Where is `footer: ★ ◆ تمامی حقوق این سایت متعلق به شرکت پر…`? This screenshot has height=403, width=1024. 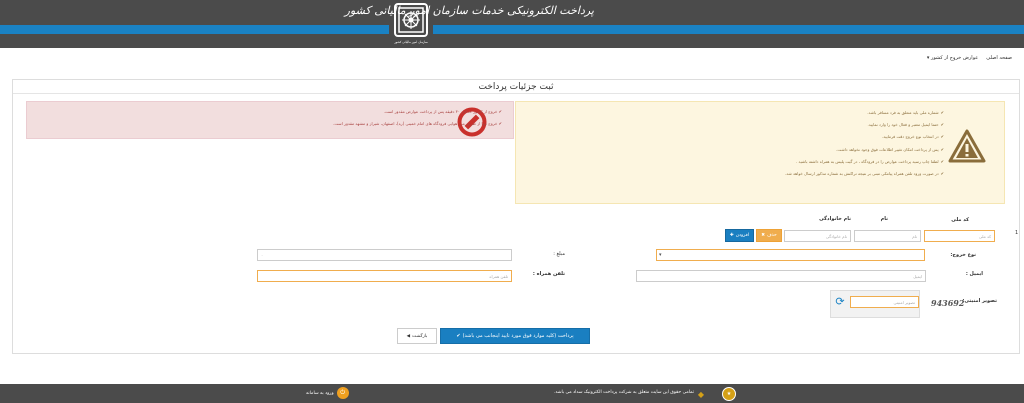 footer: ★ ◆ تمامی حقوق این سایت متعلق به شرکت پر… is located at coordinates (512, 393).